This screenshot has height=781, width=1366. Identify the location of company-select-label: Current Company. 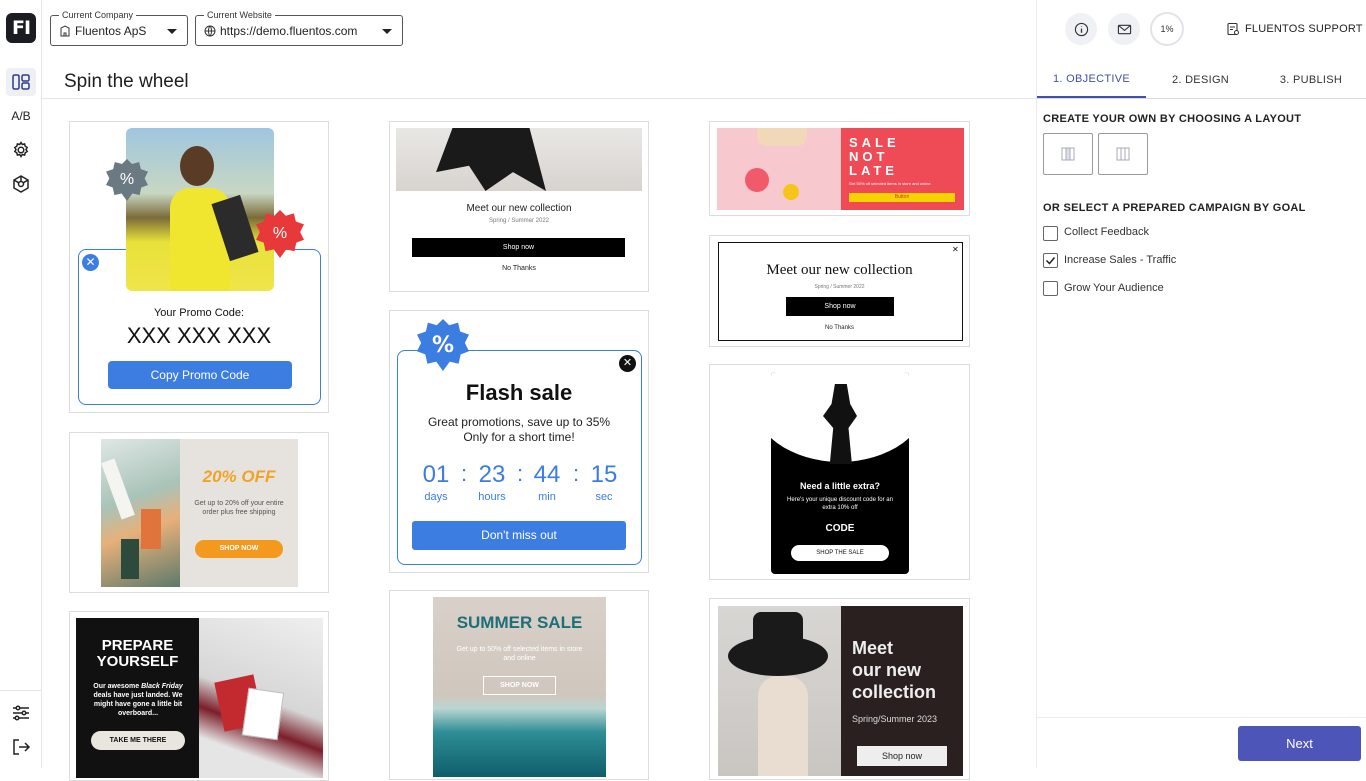
(98, 15).